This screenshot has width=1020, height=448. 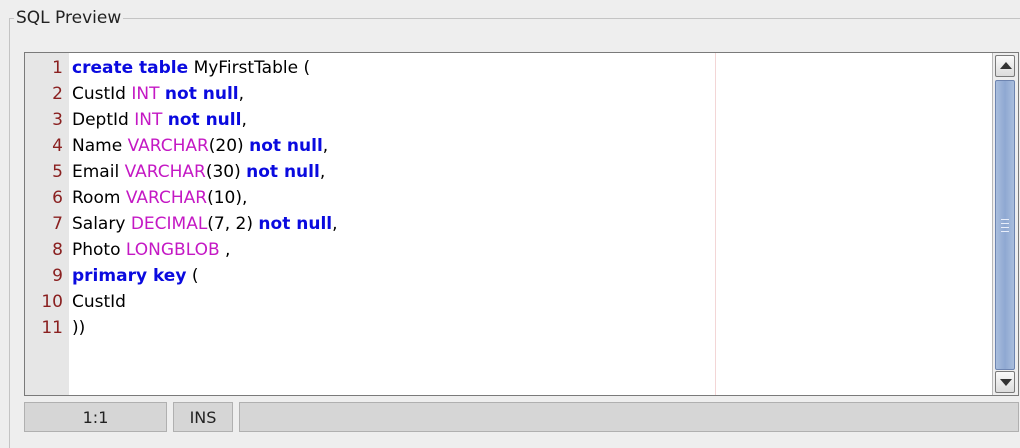 I want to click on right-margin-guide, so click(x=715, y=224).